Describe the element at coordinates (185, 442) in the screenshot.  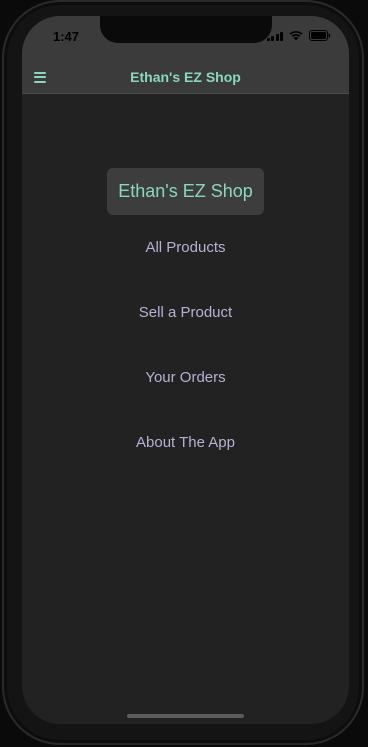
I see `nav-link-about-app: About The App` at that location.